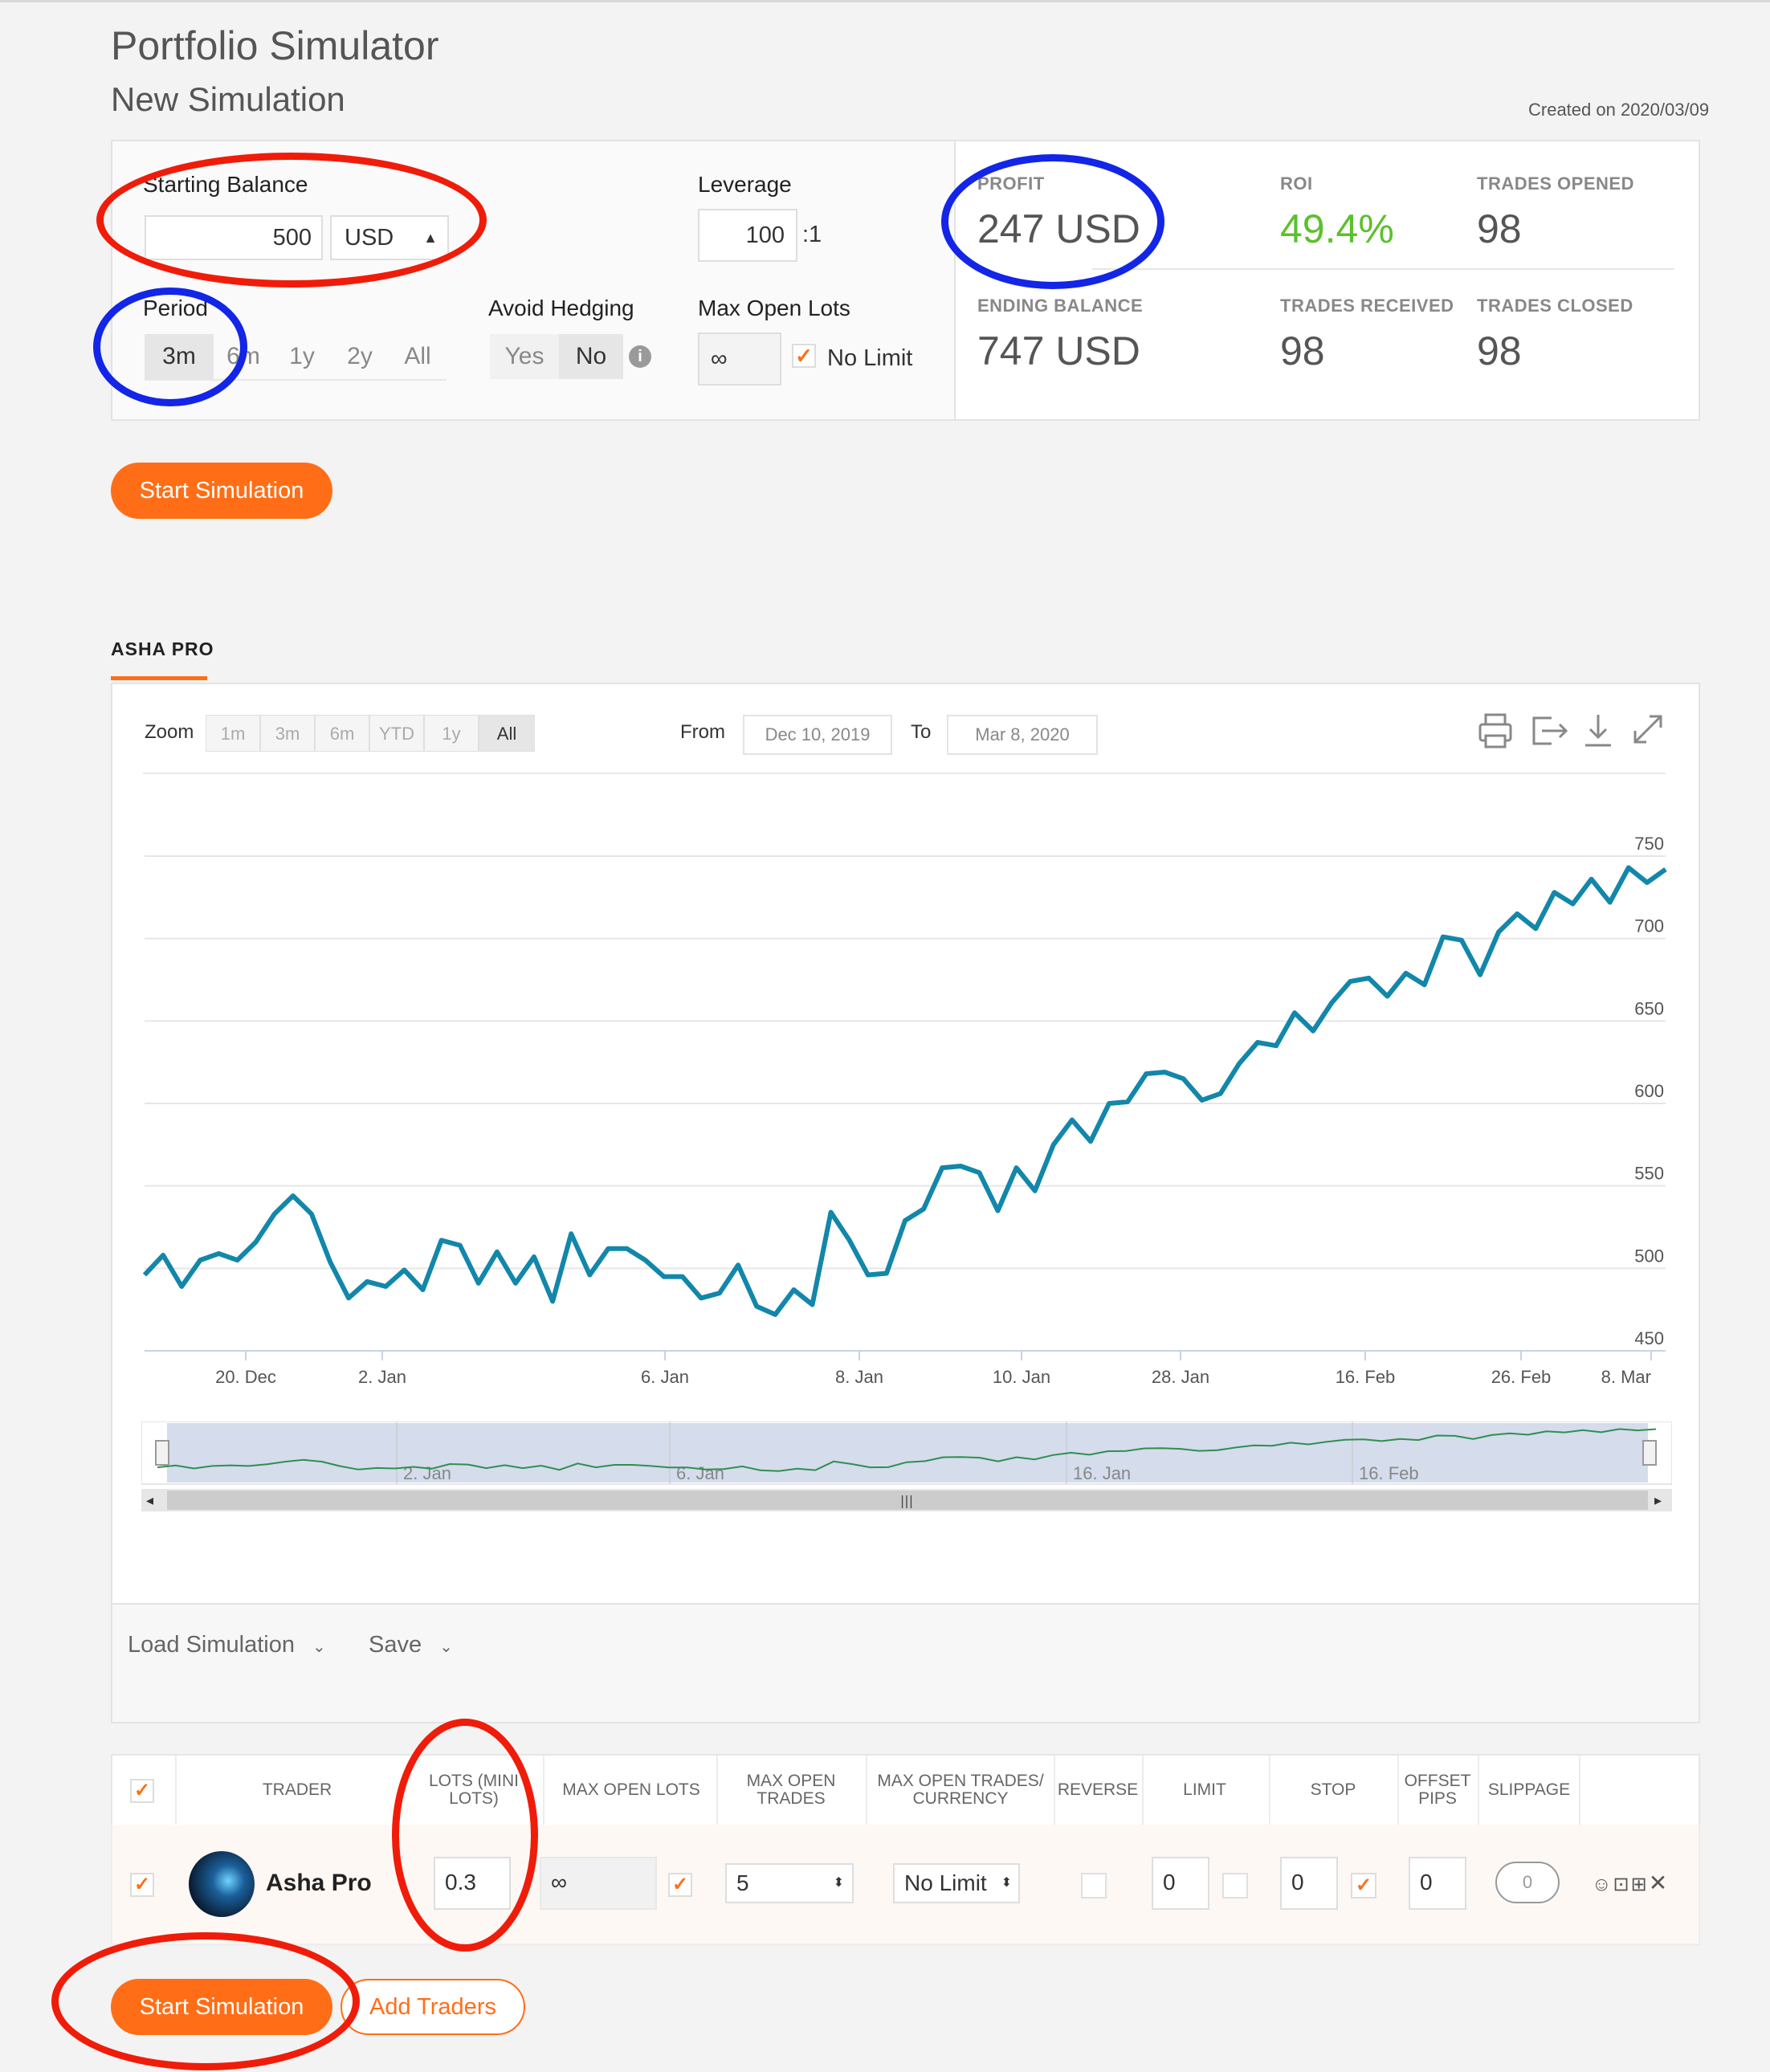 Image resolution: width=1770 pixels, height=2072 pixels. What do you see at coordinates (789, 1883) in the screenshot?
I see `max-open-trades-select: 5 ⬍` at bounding box center [789, 1883].